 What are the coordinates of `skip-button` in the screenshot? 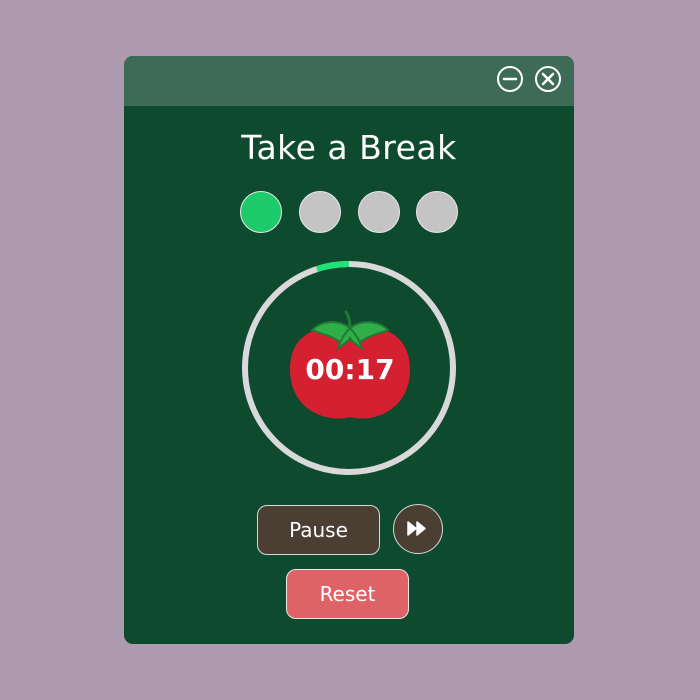 It's located at (418, 529).